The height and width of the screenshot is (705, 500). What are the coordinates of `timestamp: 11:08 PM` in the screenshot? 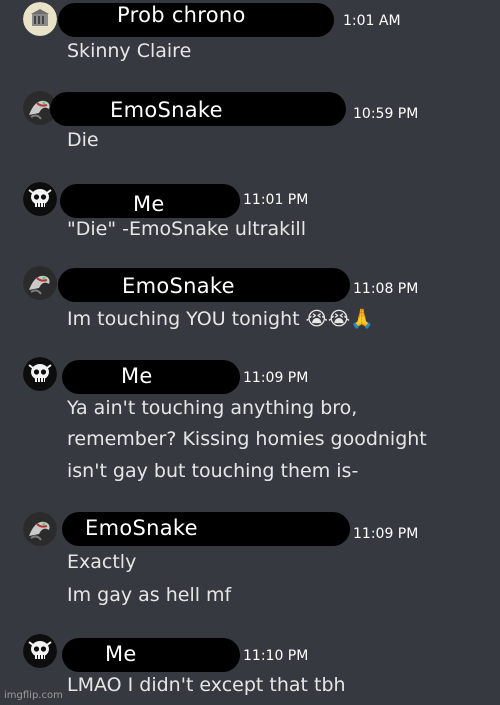 It's located at (386, 289).